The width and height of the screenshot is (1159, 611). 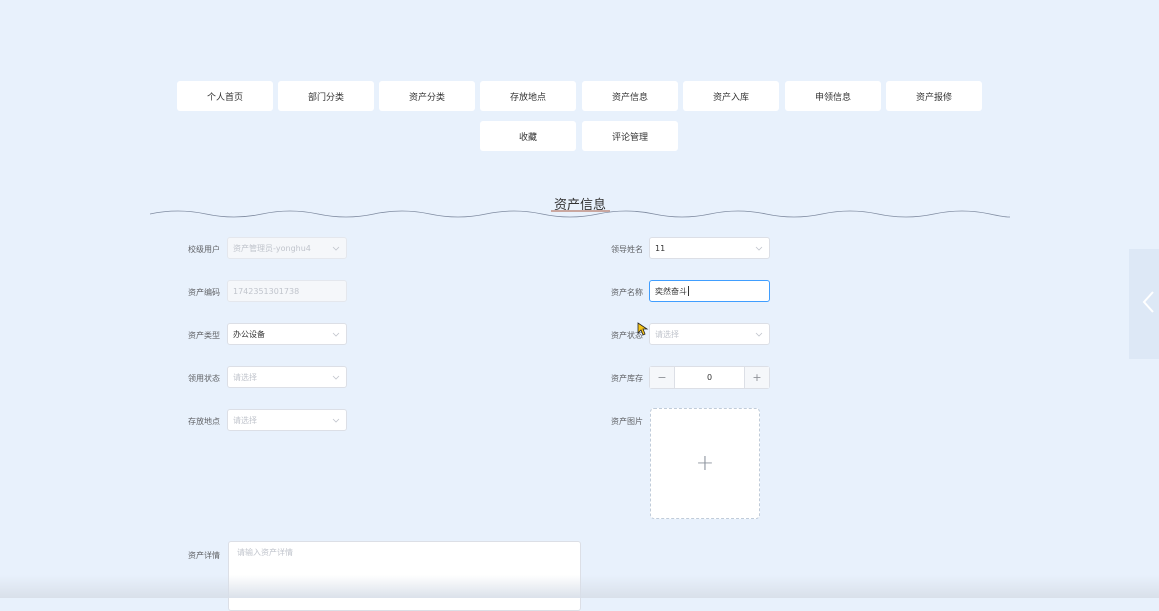 I want to click on plus-icon: +, so click(x=705, y=463).